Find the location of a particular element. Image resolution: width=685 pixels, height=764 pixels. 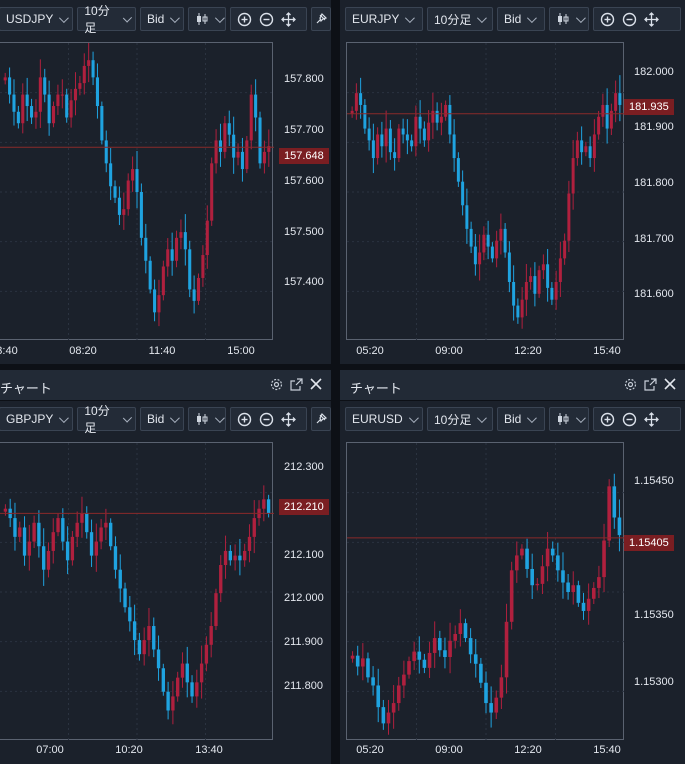

symbol-dropdown: EURJPY is located at coordinates (384, 19).